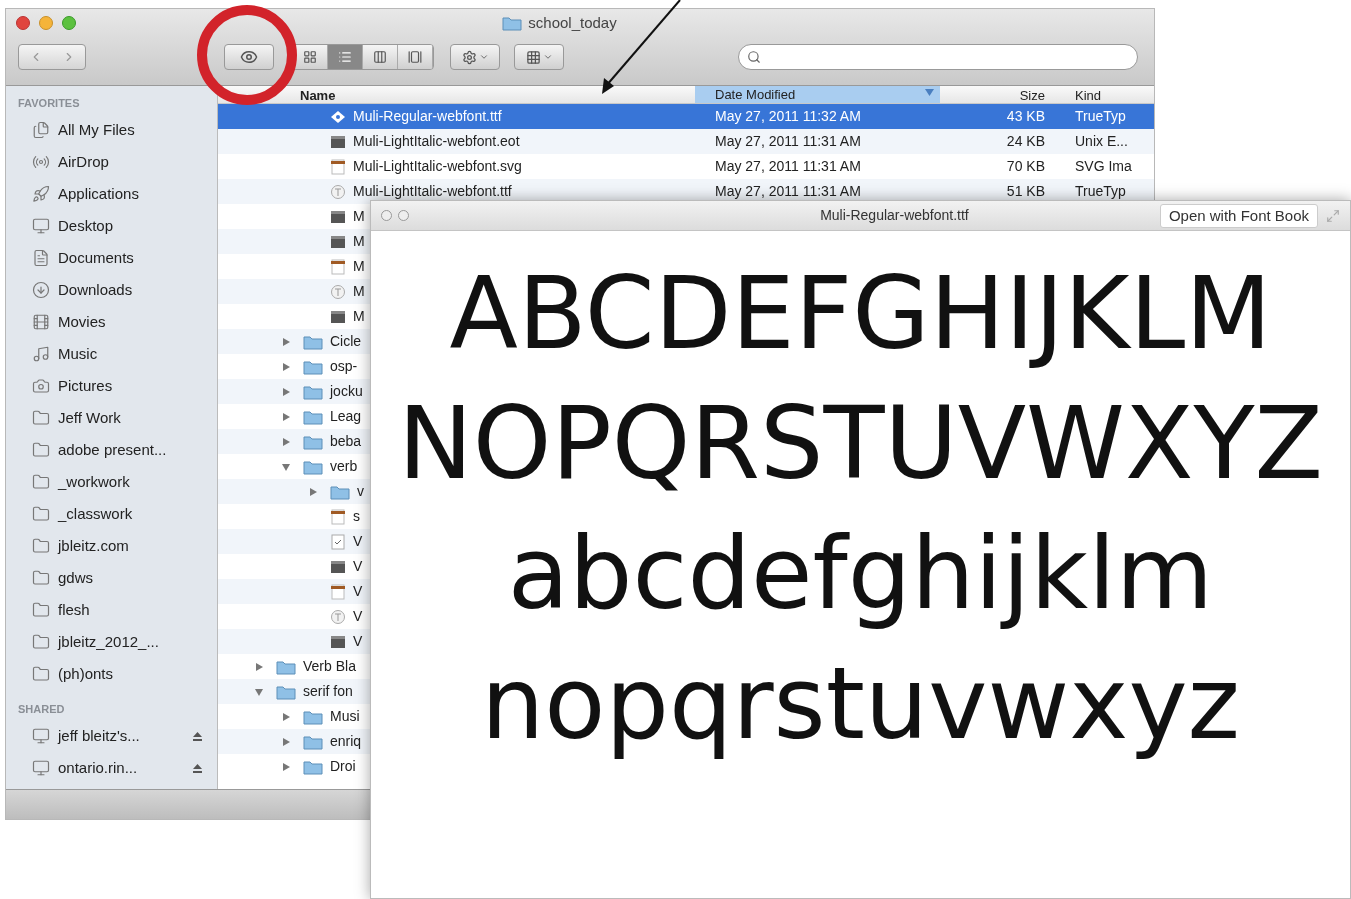 This screenshot has width=1351, height=899. I want to click on action-menu-button, so click(475, 57).